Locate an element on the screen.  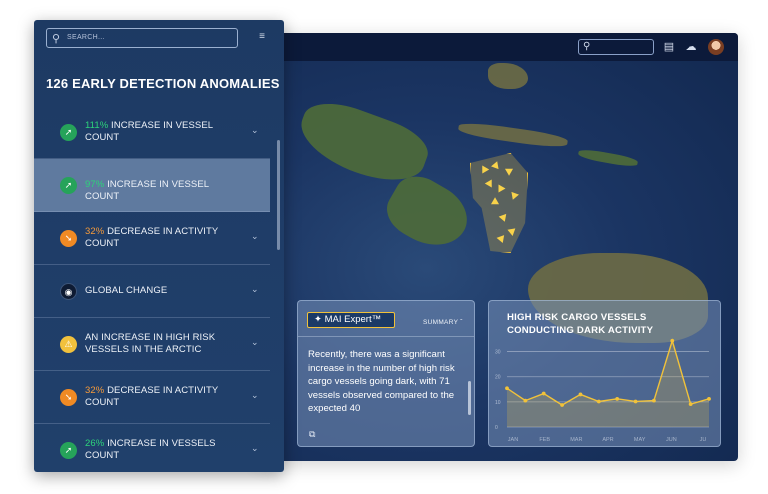
land-central-america is located at coordinates (428, 213).